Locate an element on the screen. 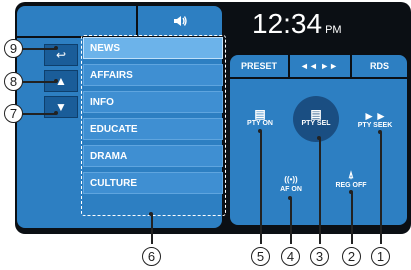 The width and height of the screenshot is (411, 270). list-item-affairs: AFFAIRS is located at coordinates (153, 75).